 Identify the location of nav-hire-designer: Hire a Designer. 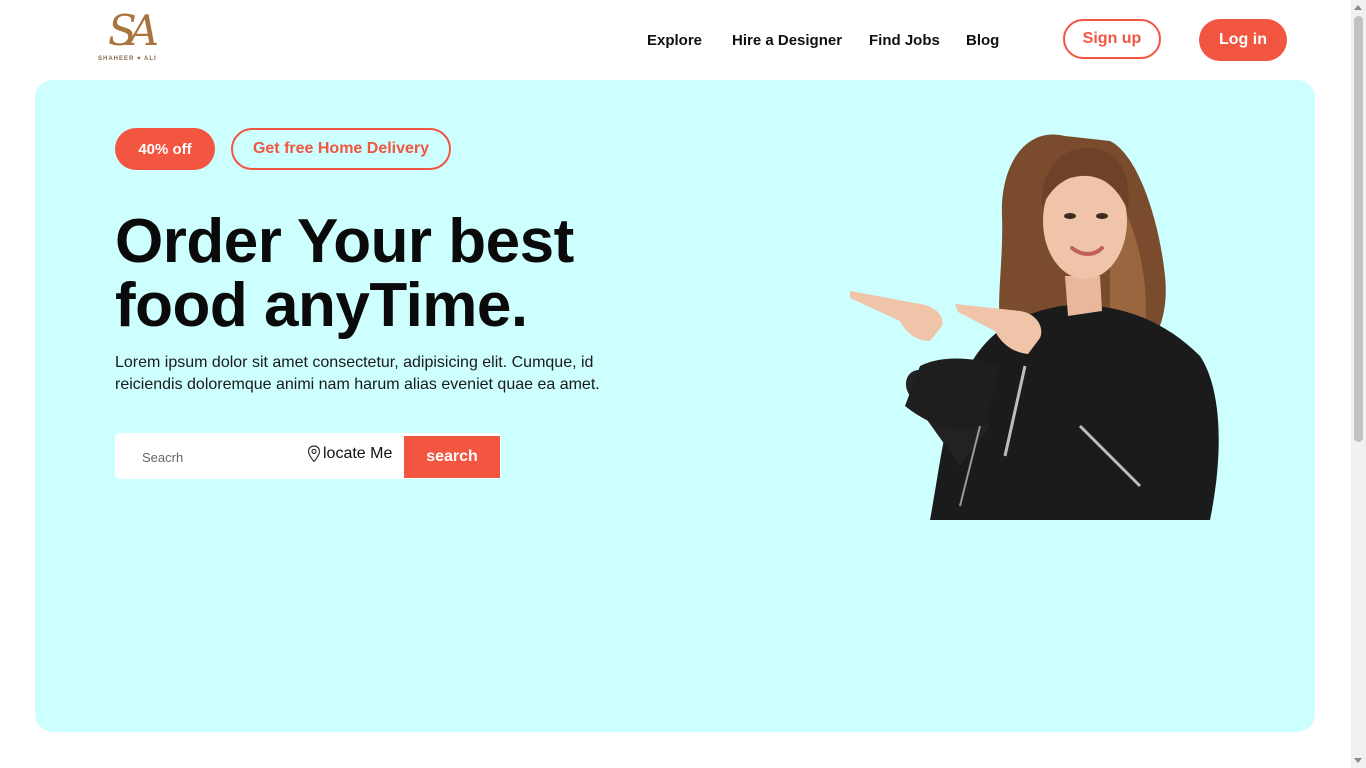
(787, 40).